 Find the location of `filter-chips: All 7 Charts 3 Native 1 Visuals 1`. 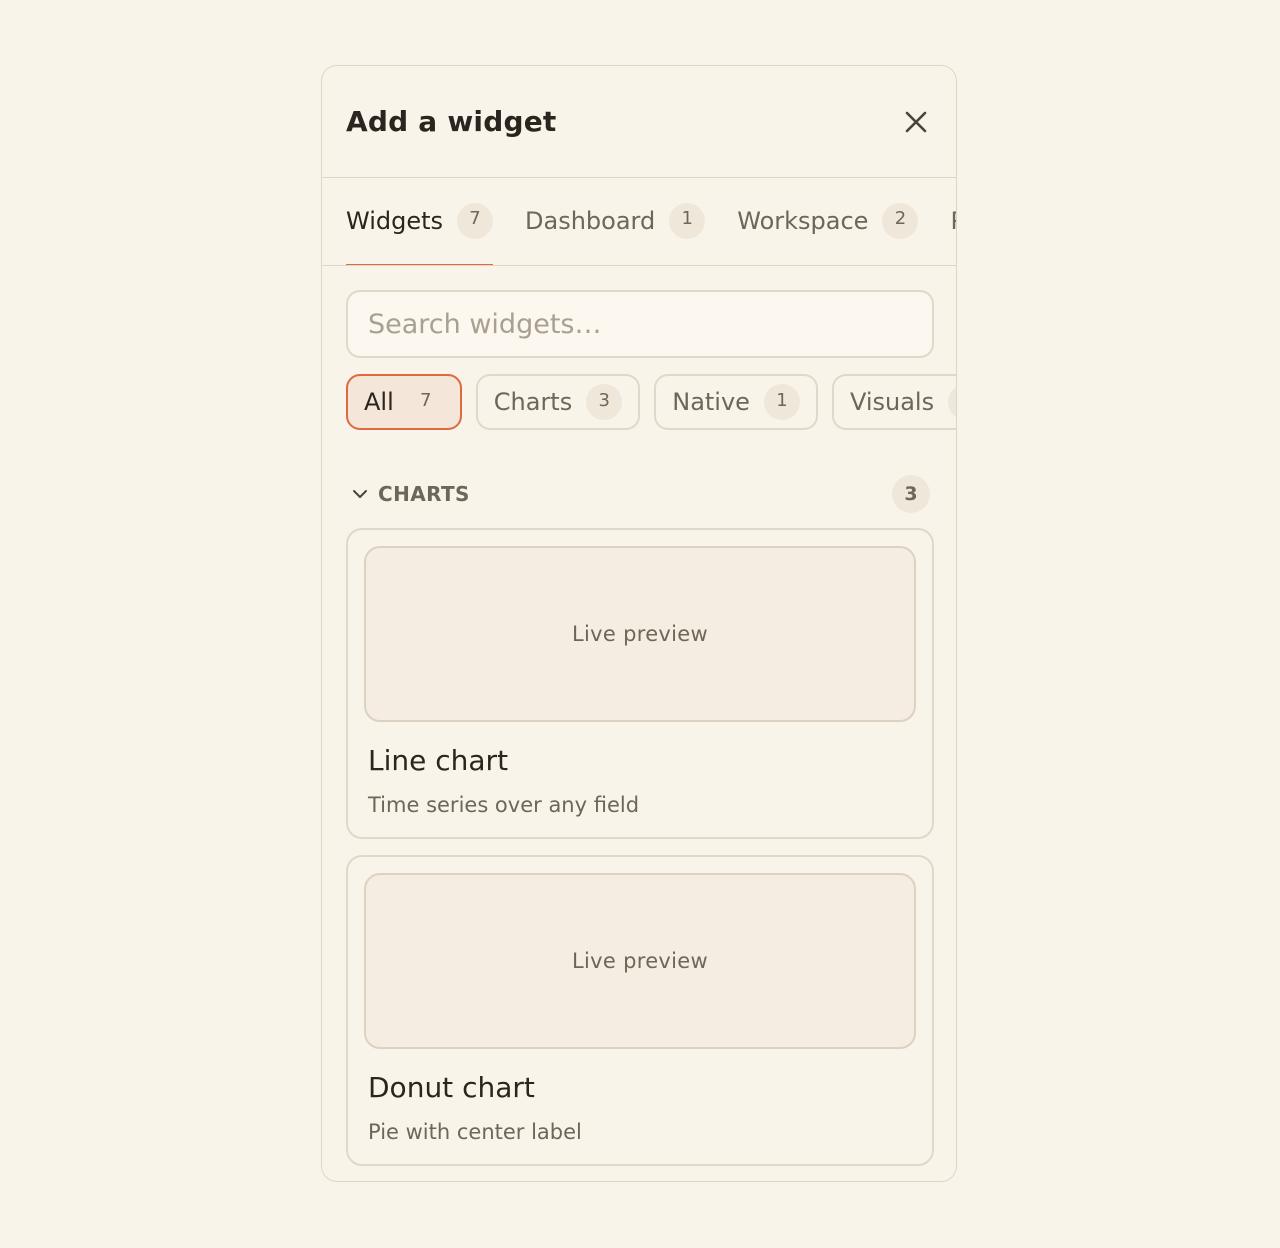

filter-chips: All 7 Charts 3 Native 1 Visuals 1 is located at coordinates (639, 394).